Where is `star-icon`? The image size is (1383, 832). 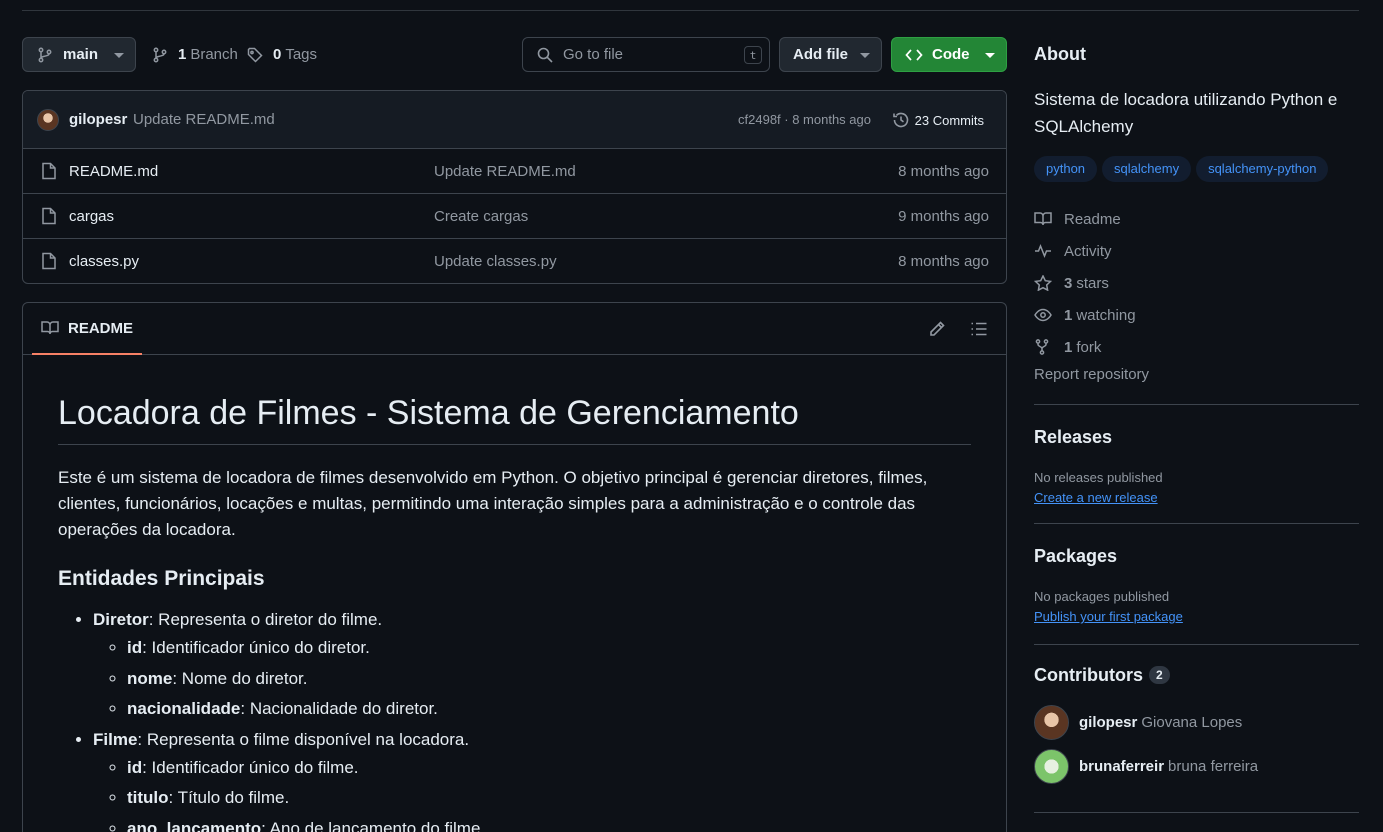
star-icon is located at coordinates (1043, 283).